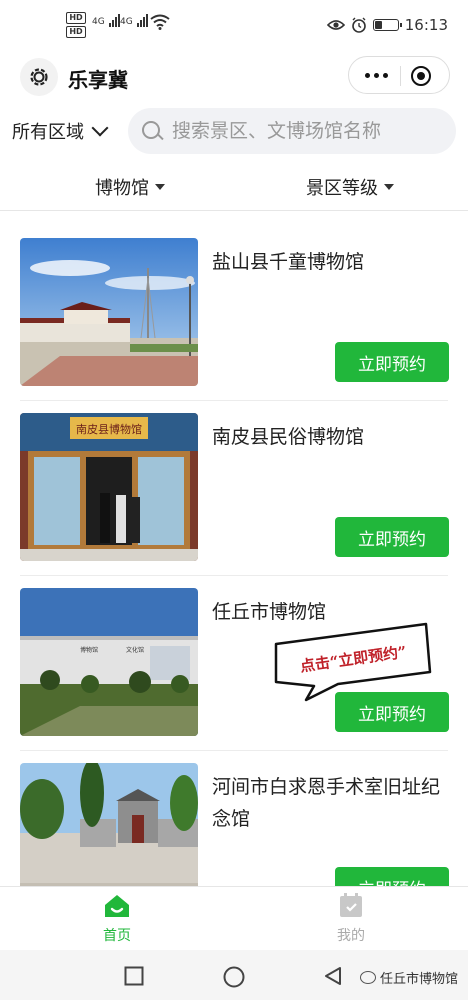 The width and height of the screenshot is (468, 1000). I want to click on capsule-divider, so click(400, 76).